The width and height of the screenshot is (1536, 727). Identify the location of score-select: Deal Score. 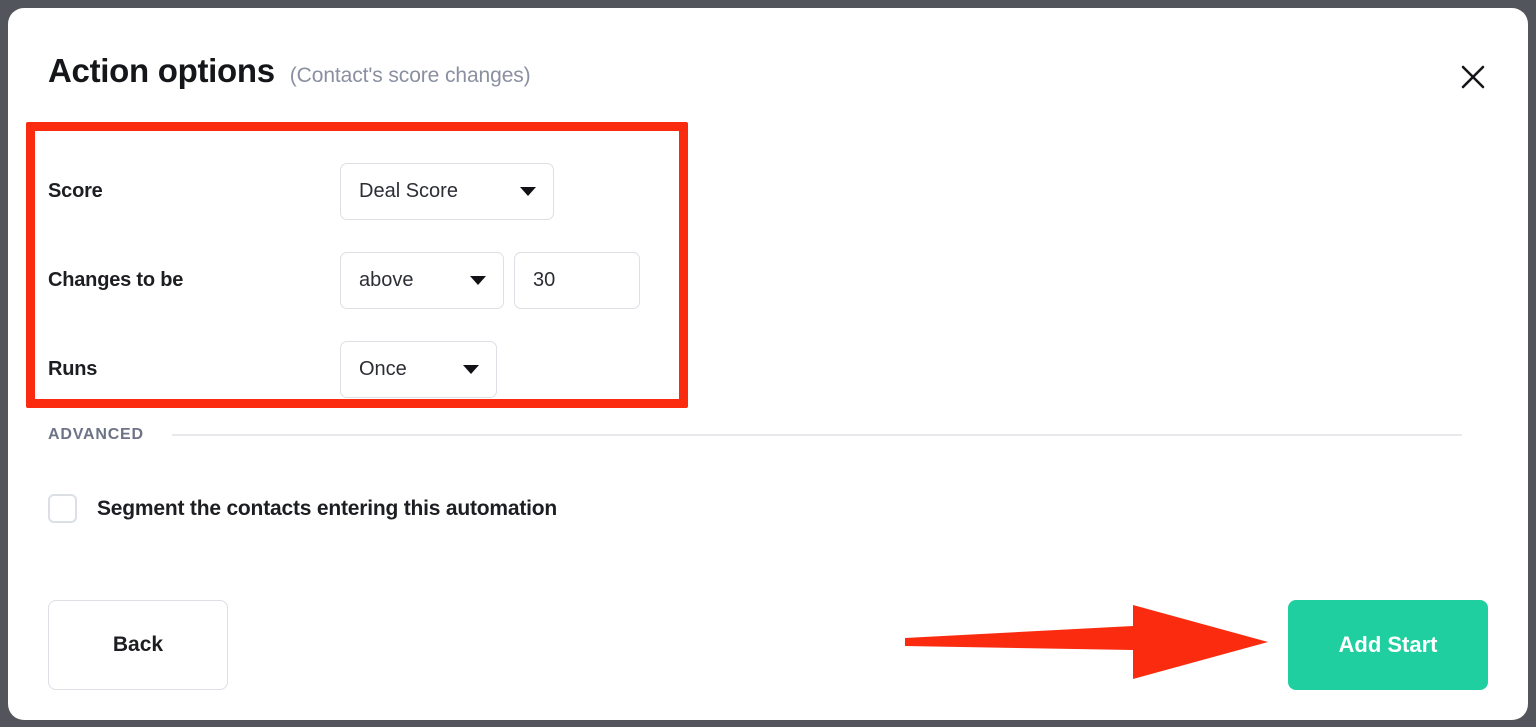
(447, 191).